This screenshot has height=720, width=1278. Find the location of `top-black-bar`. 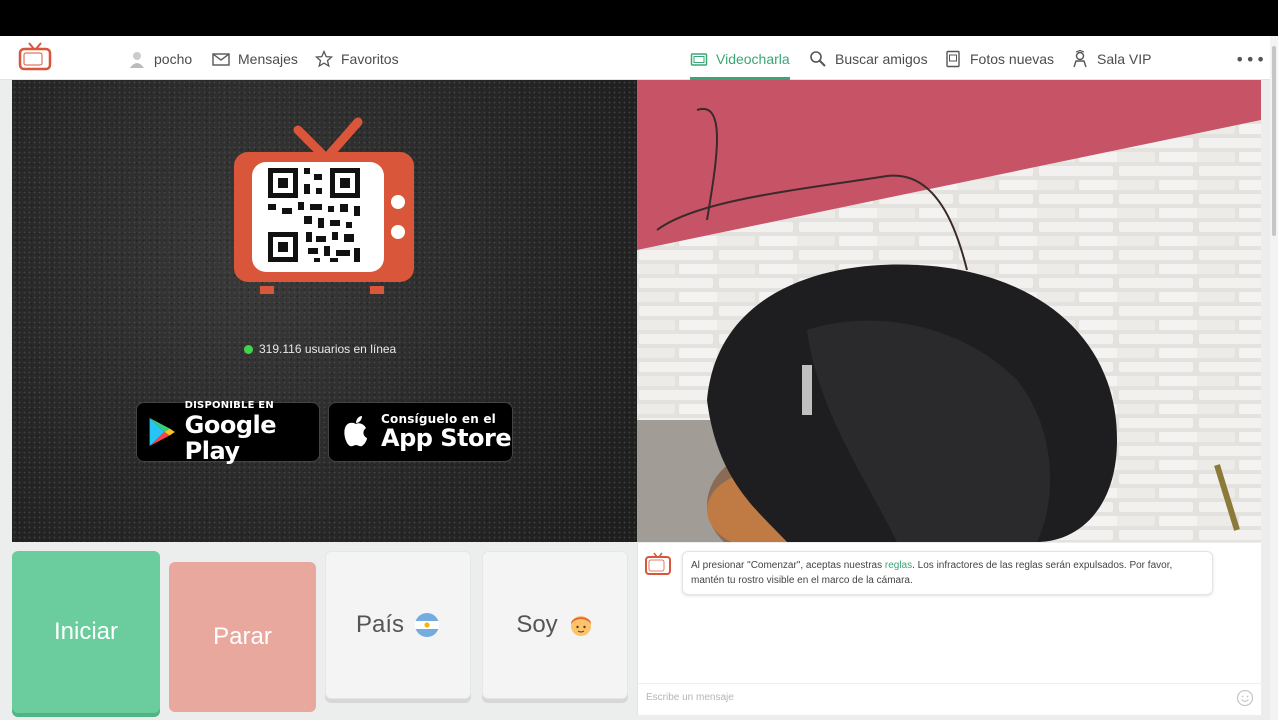

top-black-bar is located at coordinates (639, 18).